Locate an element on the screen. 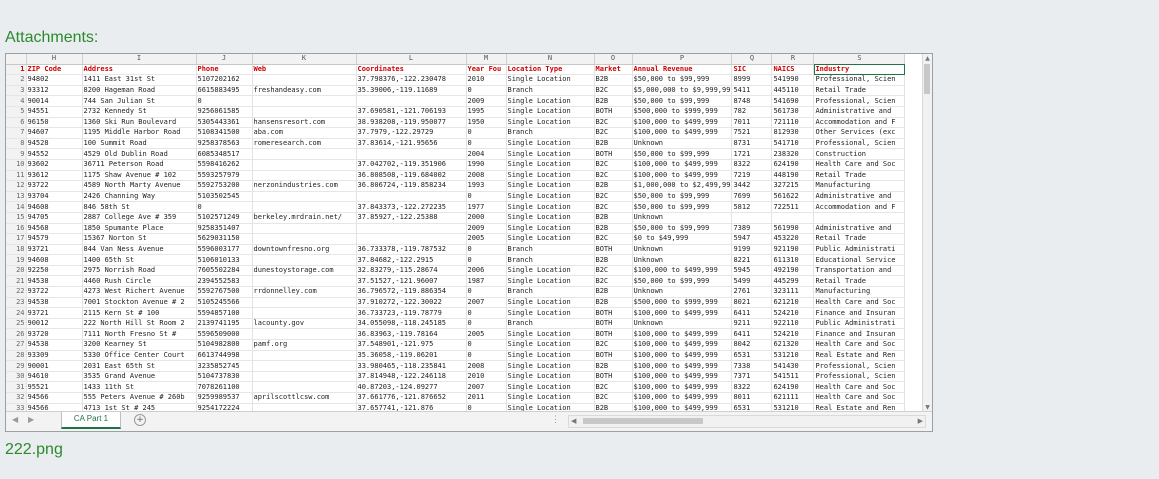 The image size is (1159, 479). grid-cell: 37.814948,-122.246118 is located at coordinates (411, 377).